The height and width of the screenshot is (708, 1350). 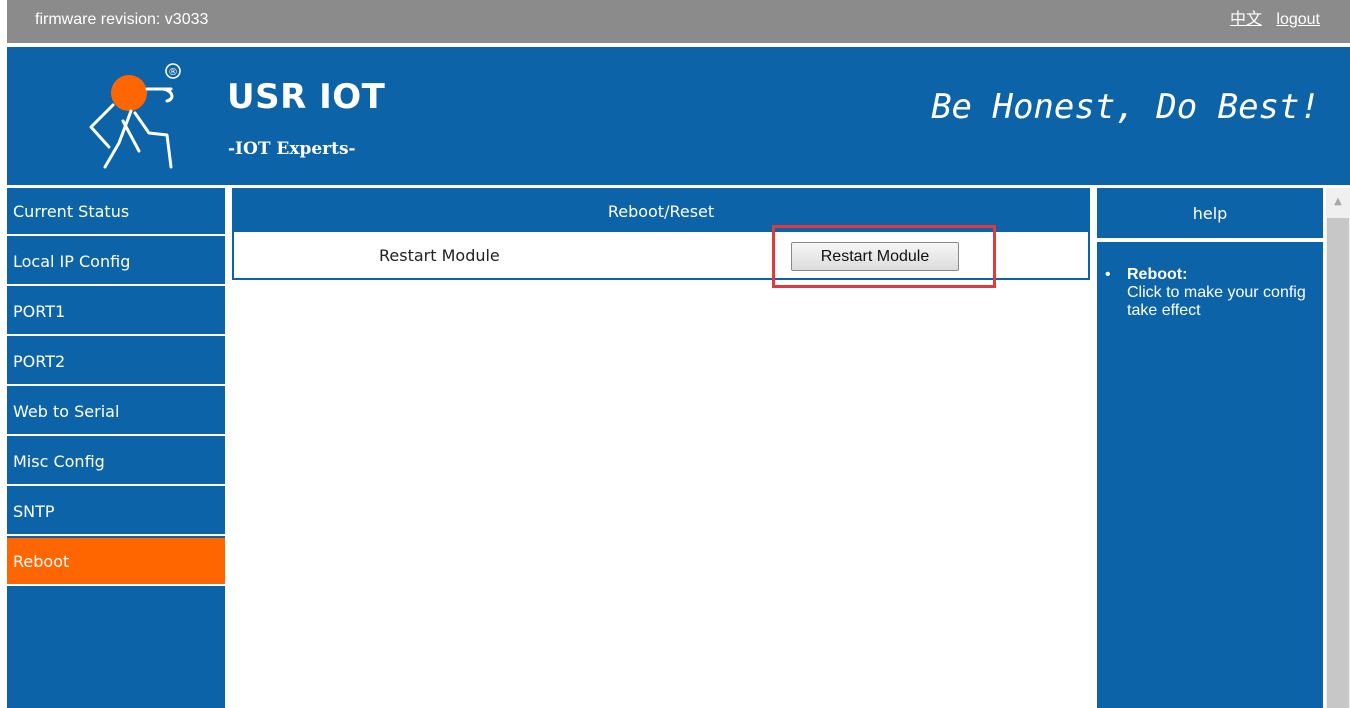 What do you see at coordinates (116, 212) in the screenshot?
I see `sidebar-item-current-status: Current Status` at bounding box center [116, 212].